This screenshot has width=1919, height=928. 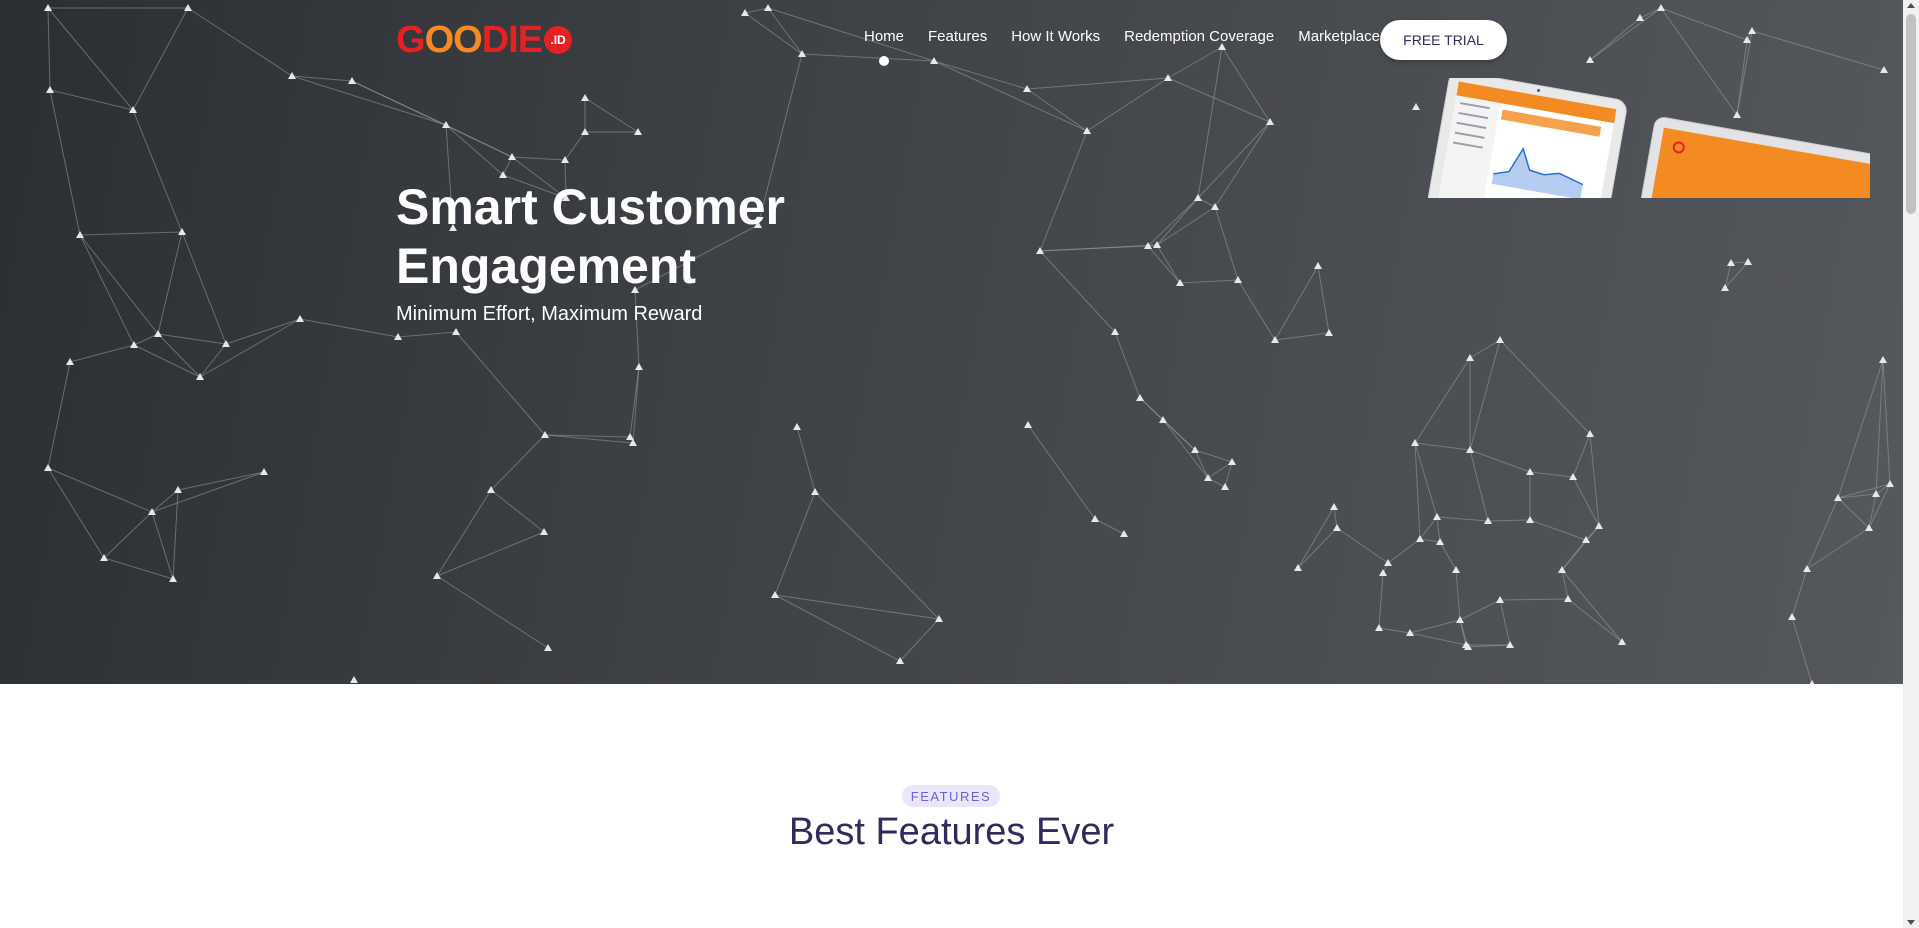 What do you see at coordinates (1911, 5) in the screenshot?
I see `scroll-up-arrow-icon` at bounding box center [1911, 5].